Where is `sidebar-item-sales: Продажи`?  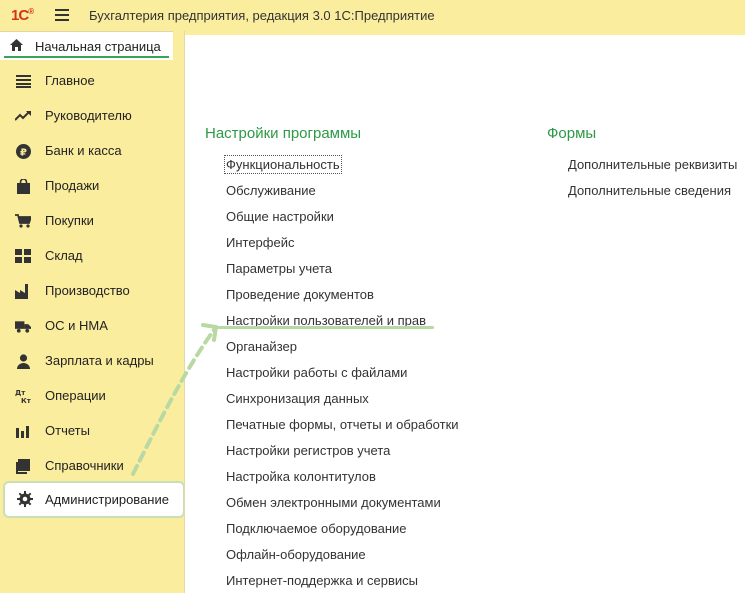
sidebar-item-sales: Продажи is located at coordinates (92, 185).